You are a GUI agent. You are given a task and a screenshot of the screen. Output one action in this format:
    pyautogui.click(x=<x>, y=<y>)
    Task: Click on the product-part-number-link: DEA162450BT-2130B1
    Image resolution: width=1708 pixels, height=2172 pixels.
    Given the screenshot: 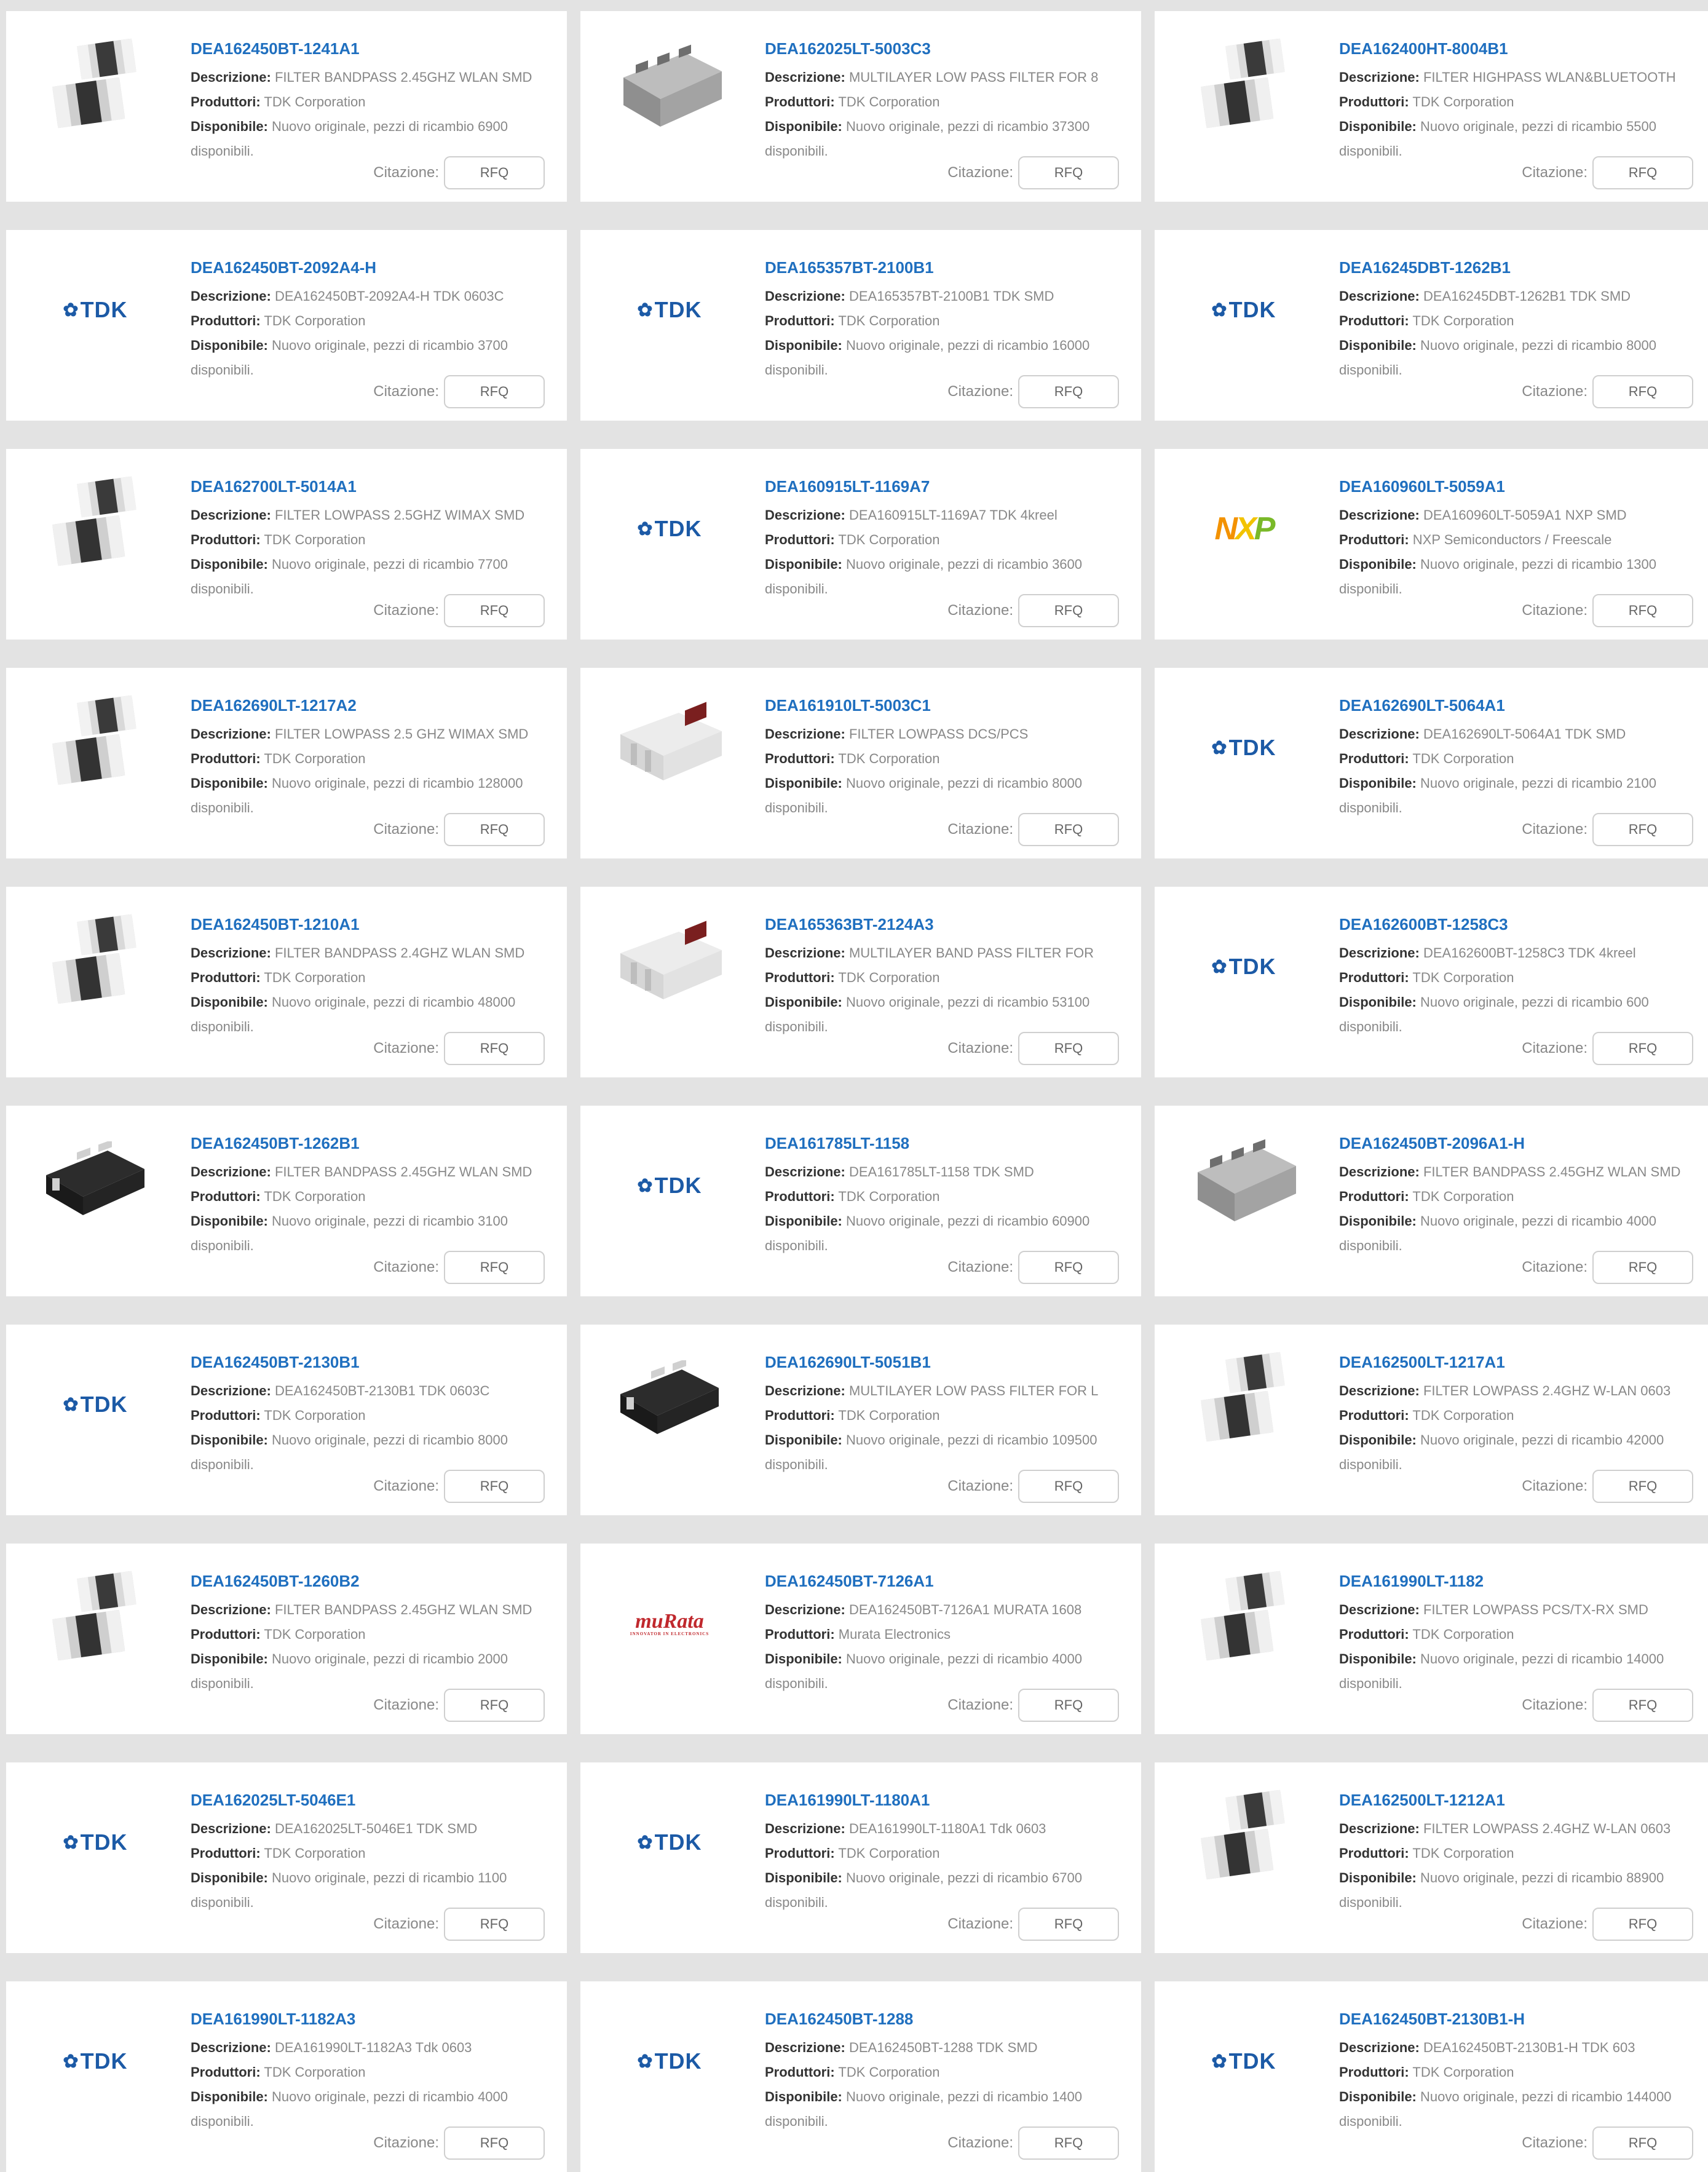 What is the action you would take?
    pyautogui.click(x=379, y=1362)
    